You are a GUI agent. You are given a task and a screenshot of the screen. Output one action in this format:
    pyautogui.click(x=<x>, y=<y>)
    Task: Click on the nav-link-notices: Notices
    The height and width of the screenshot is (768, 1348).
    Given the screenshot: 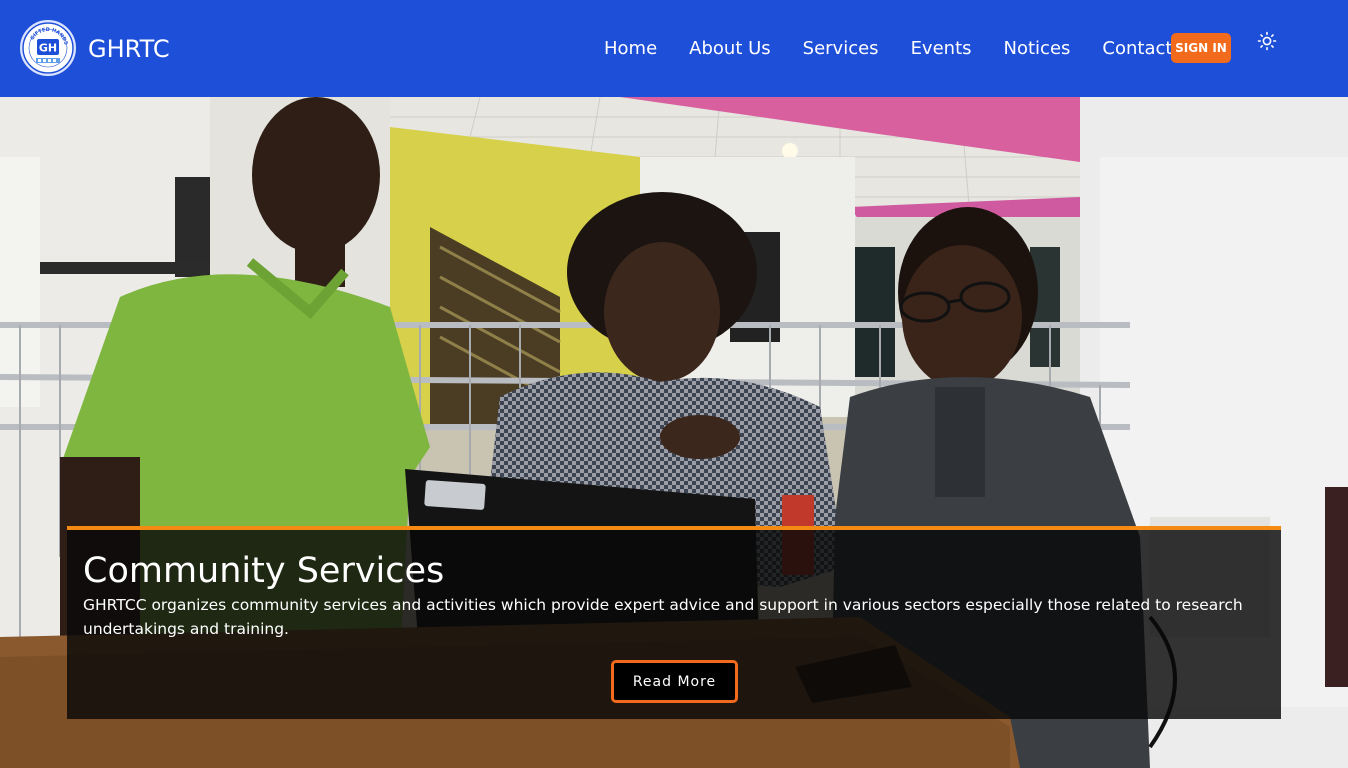 What is the action you would take?
    pyautogui.click(x=1037, y=49)
    